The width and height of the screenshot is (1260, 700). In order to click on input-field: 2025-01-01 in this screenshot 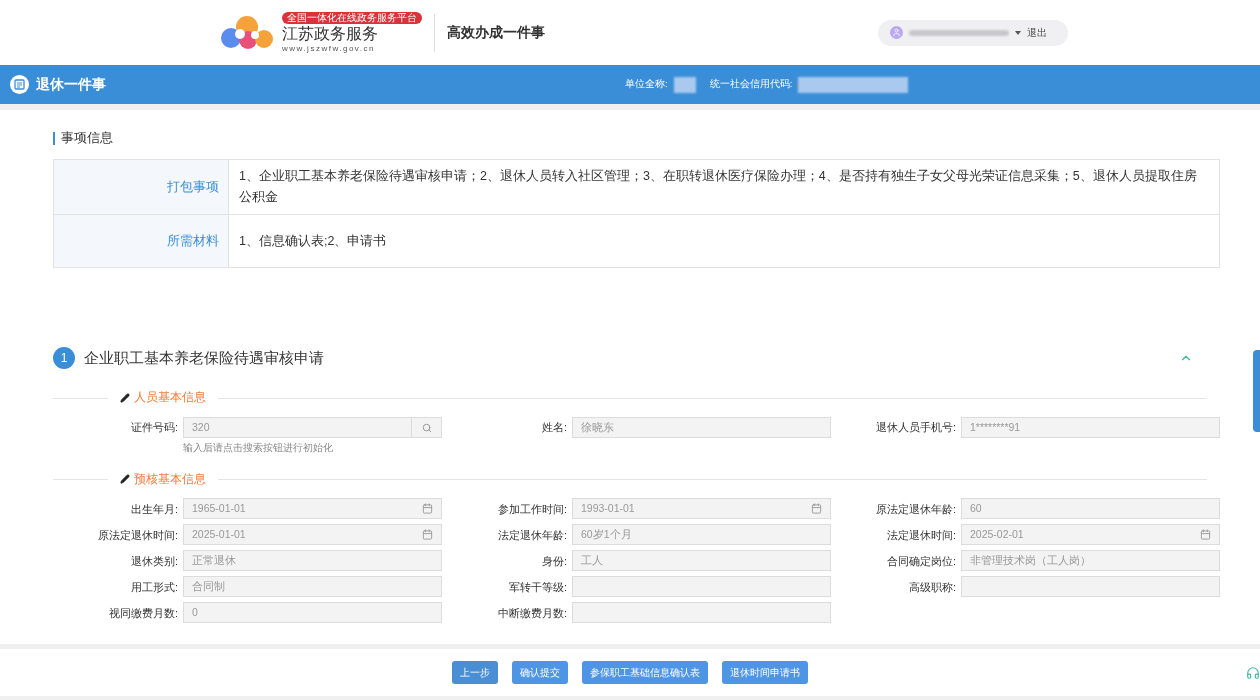, I will do `click(312, 535)`.